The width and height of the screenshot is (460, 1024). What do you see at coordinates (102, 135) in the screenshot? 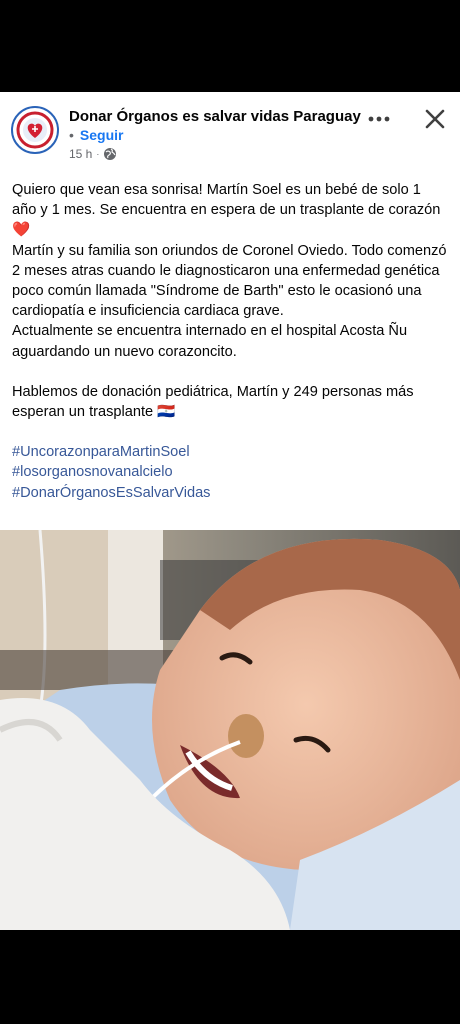
I see `follow-button: Seguir` at bounding box center [102, 135].